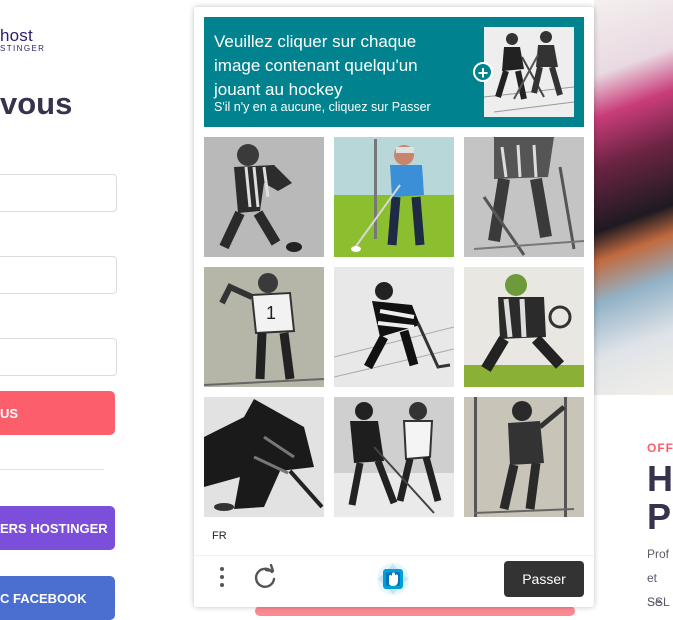  Describe the element at coordinates (52, 469) in the screenshot. I see `divider` at that location.